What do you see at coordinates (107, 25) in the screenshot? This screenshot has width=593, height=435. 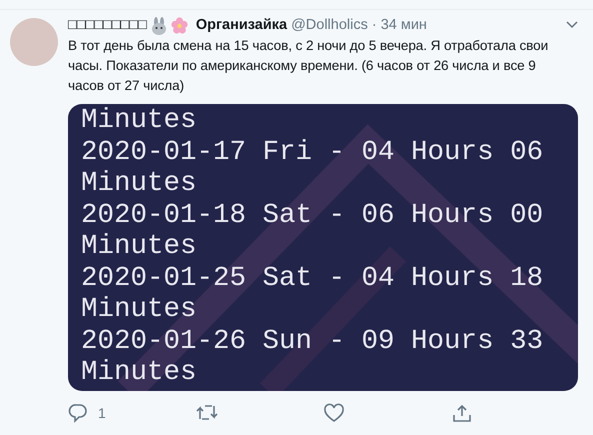 I see `author-name: □□□□□□□□□` at bounding box center [107, 25].